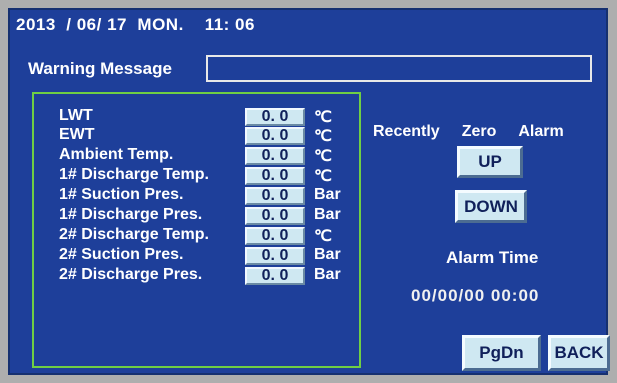 This screenshot has width=617, height=383. I want to click on up-button: UP, so click(490, 162).